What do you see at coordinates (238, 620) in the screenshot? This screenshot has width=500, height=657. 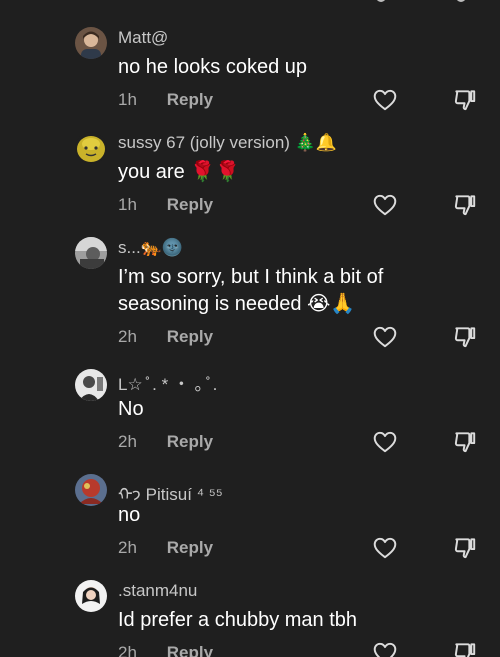 I see `comment-text: Id prefer a chubby man tbh` at bounding box center [238, 620].